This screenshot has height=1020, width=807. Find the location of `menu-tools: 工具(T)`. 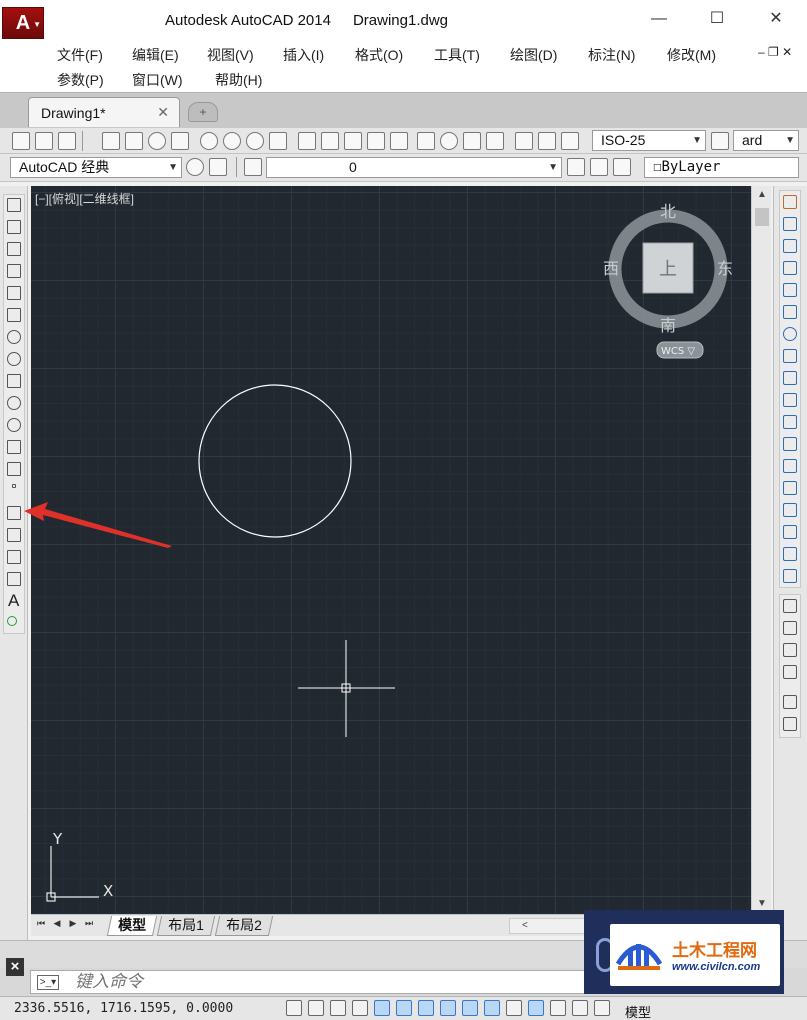

menu-tools: 工具(T) is located at coordinates (457, 55).